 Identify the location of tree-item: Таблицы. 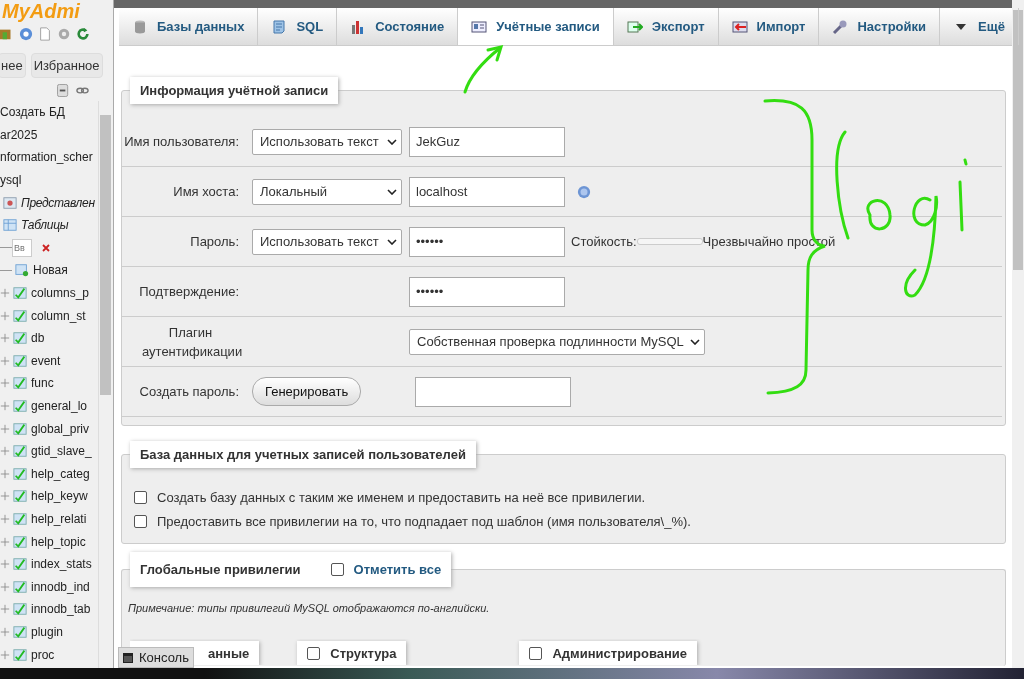
(45, 225).